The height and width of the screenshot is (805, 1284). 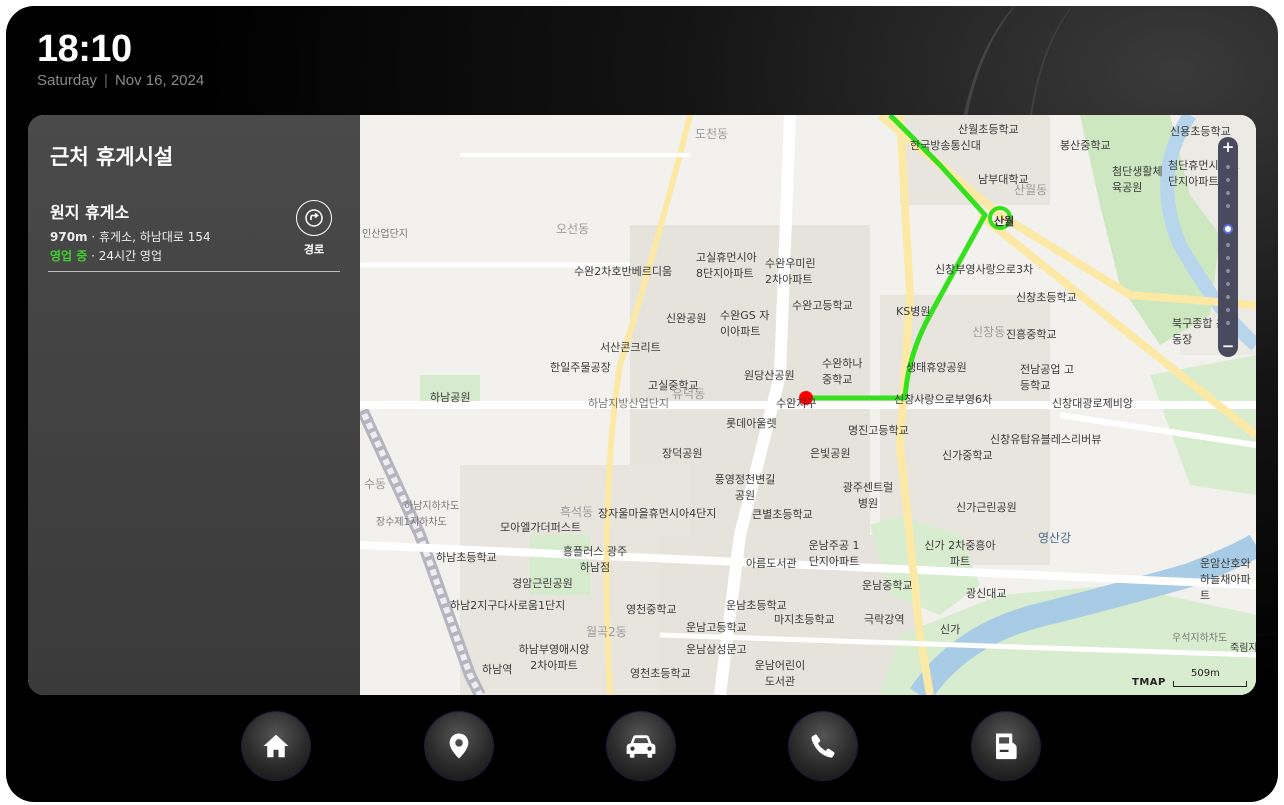 I want to click on map-label: 신완공원, so click(x=686, y=318).